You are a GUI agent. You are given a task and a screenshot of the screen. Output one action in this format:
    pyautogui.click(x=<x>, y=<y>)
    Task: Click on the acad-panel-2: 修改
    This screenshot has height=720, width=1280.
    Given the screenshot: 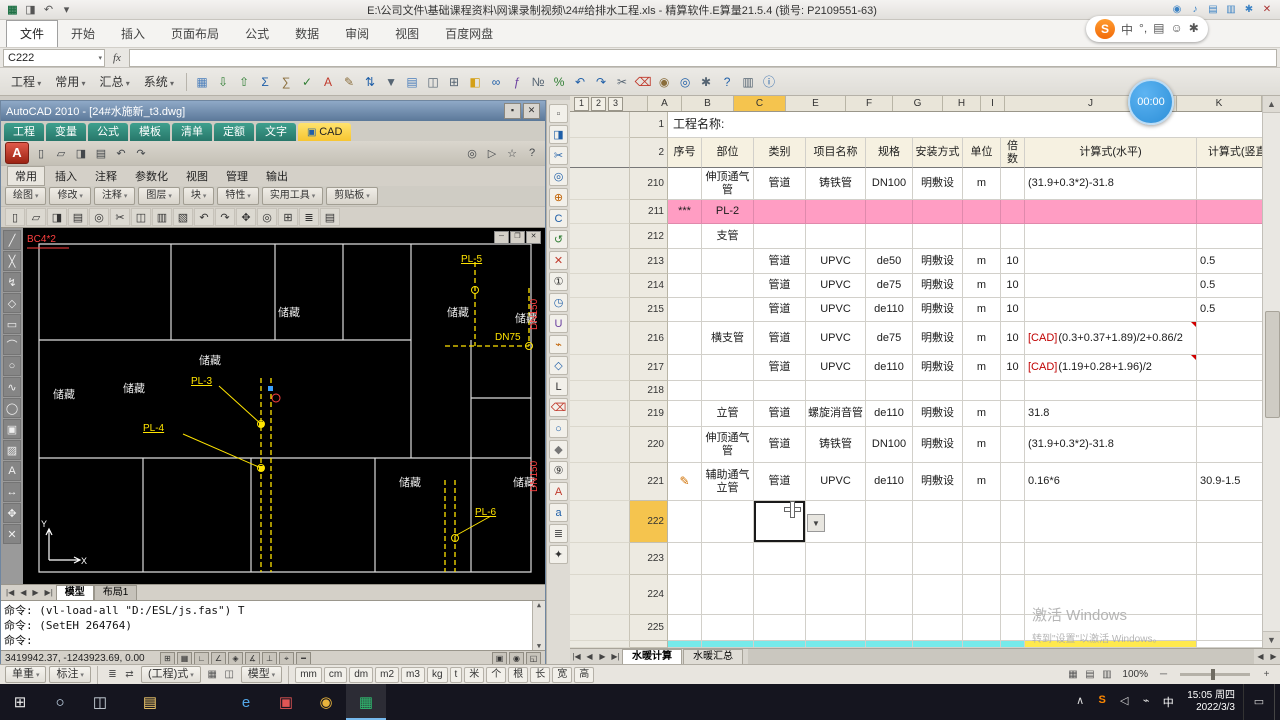 What is the action you would take?
    pyautogui.click(x=70, y=196)
    